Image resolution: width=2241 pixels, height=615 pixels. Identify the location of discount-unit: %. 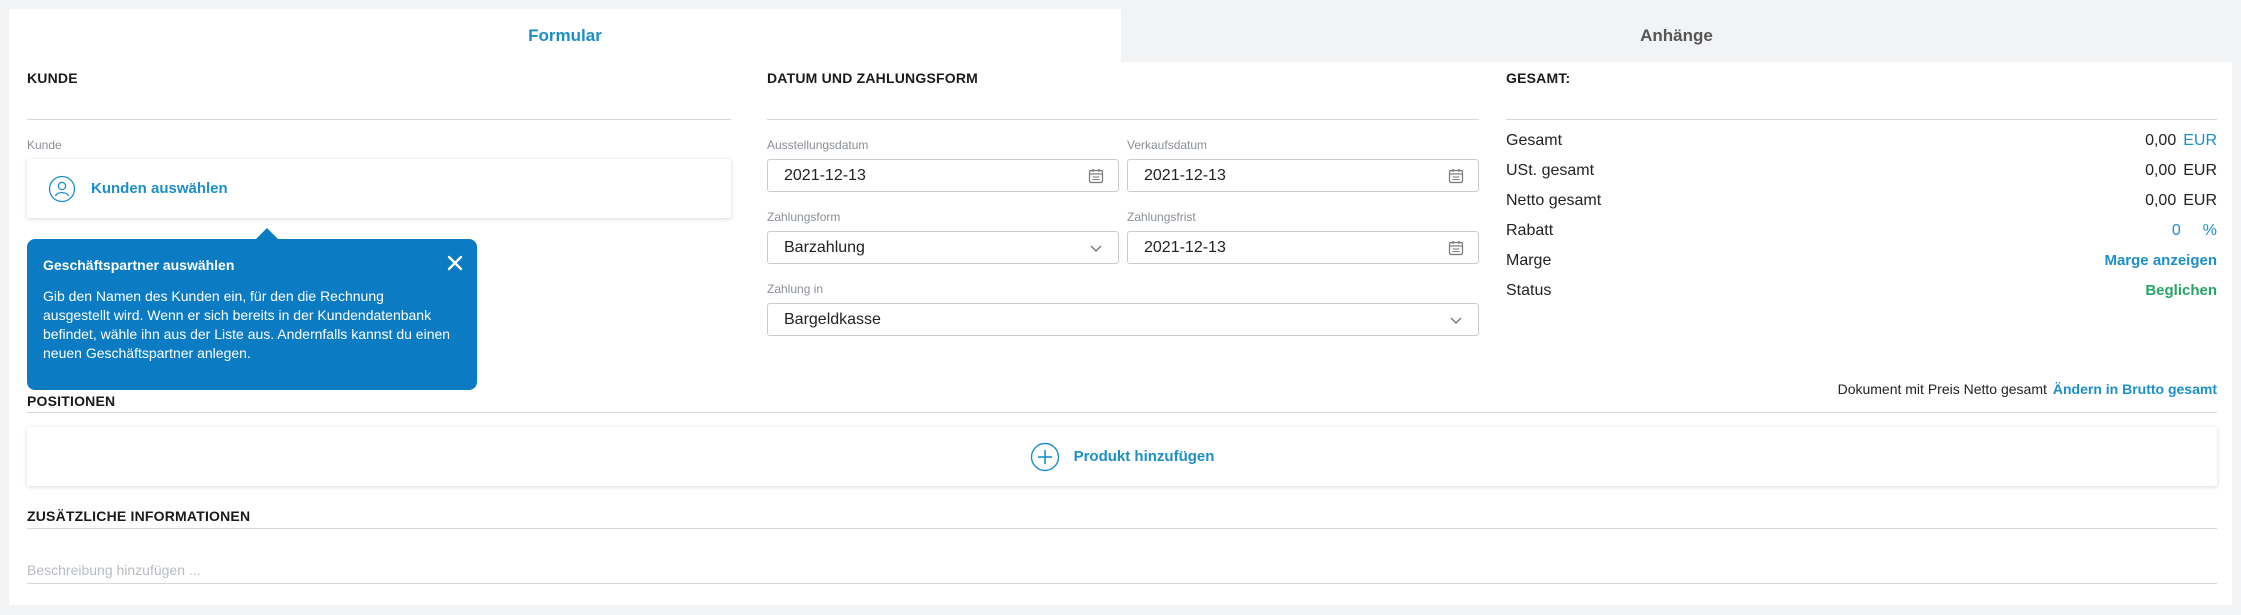
(2209, 230).